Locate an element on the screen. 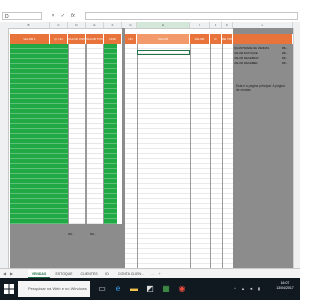 Image resolution: width=320 pixels, height=300 pixels. header-und: UND is located at coordinates (113, 39).